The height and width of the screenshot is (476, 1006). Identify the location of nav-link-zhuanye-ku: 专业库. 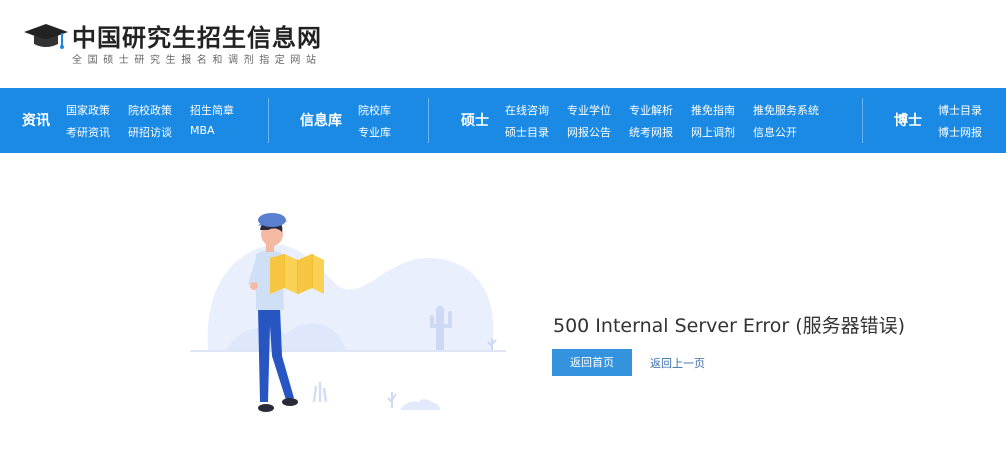
(374, 132).